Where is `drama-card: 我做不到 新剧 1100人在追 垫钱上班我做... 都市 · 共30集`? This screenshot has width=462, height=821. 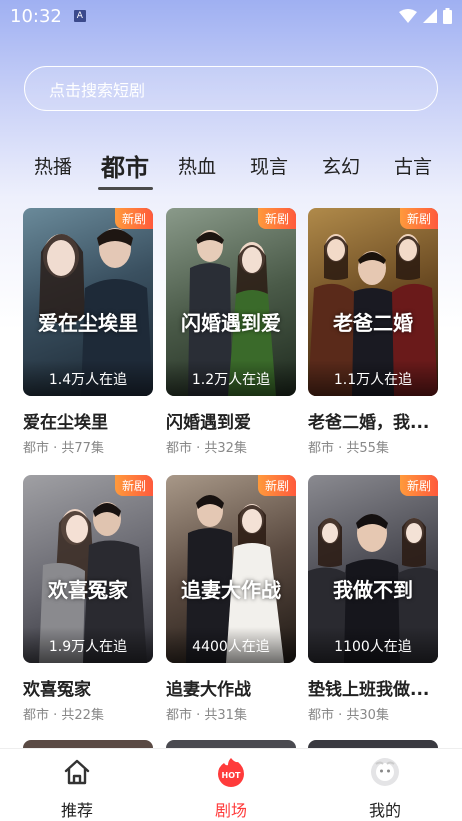 drama-card: 我做不到 新剧 1100人在追 垫钱上班我做... 都市 · 共30集 is located at coordinates (373, 599).